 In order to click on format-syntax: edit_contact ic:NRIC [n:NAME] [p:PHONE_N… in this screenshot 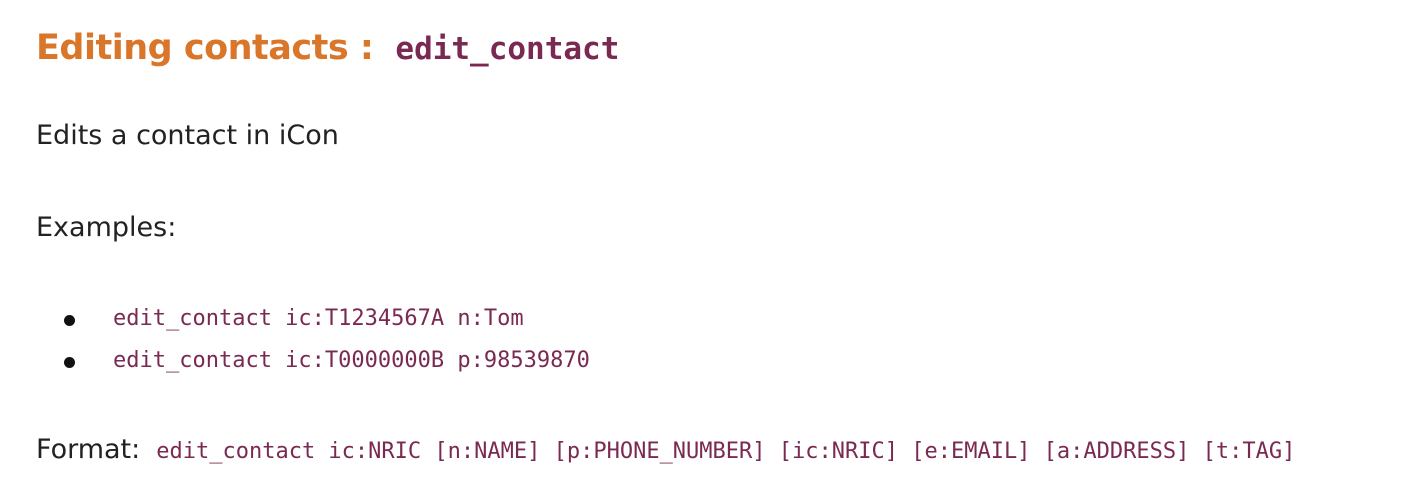, I will do `click(726, 451)`.